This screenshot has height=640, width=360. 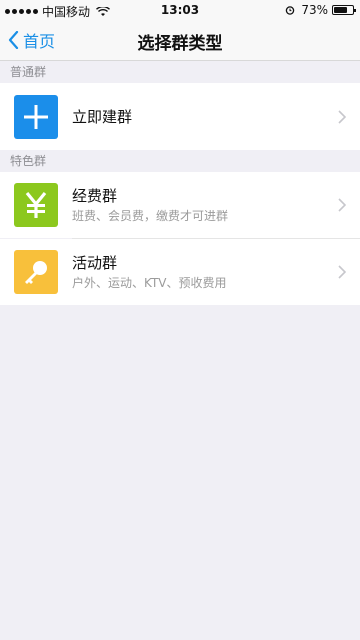 What do you see at coordinates (180, 10) in the screenshot?
I see `status-bar: 中国移动 13:03 73%` at bounding box center [180, 10].